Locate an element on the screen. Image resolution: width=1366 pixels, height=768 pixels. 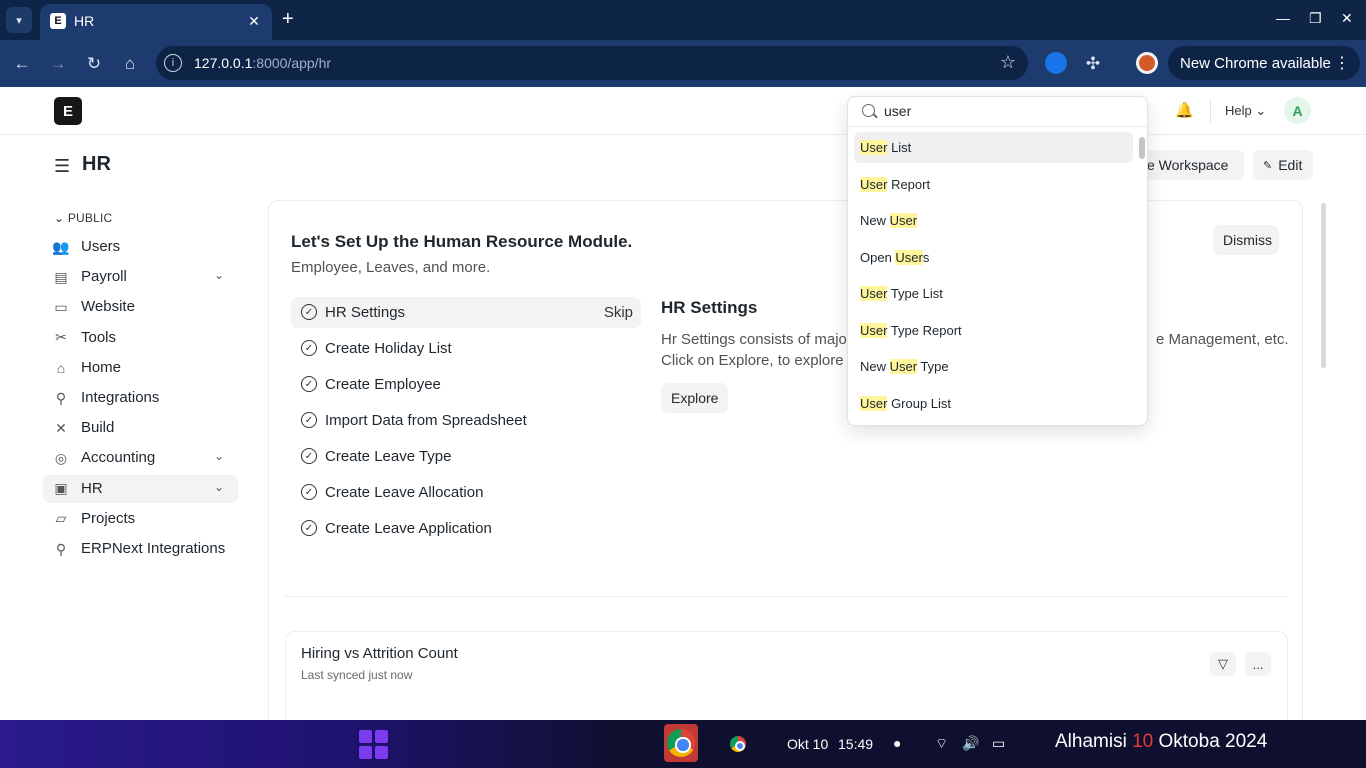
dropdown-scrollbar is located at coordinates (1142, 148).